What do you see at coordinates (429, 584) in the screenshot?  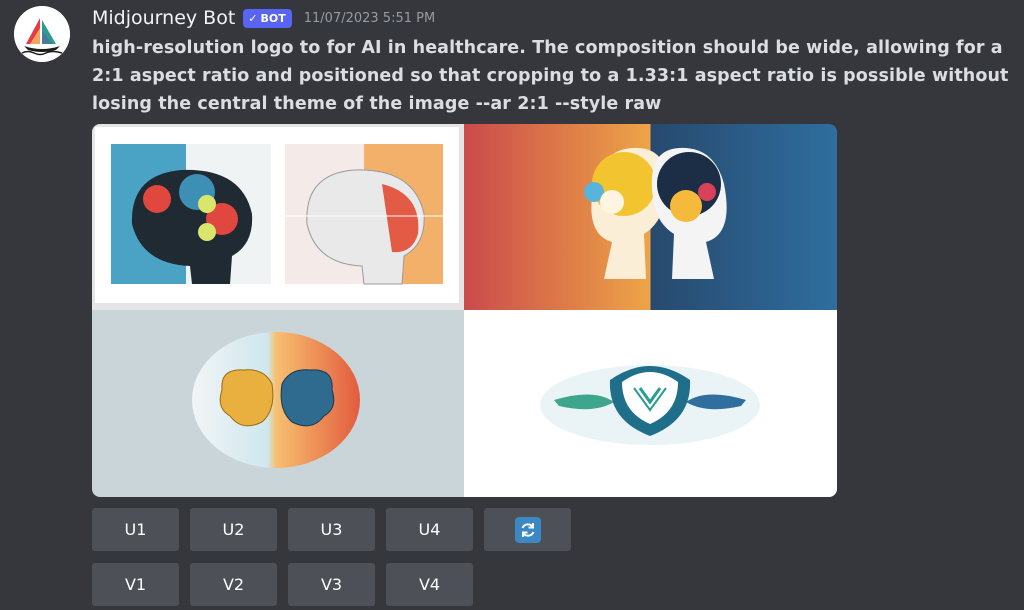 I see `variation-4-button: V4` at bounding box center [429, 584].